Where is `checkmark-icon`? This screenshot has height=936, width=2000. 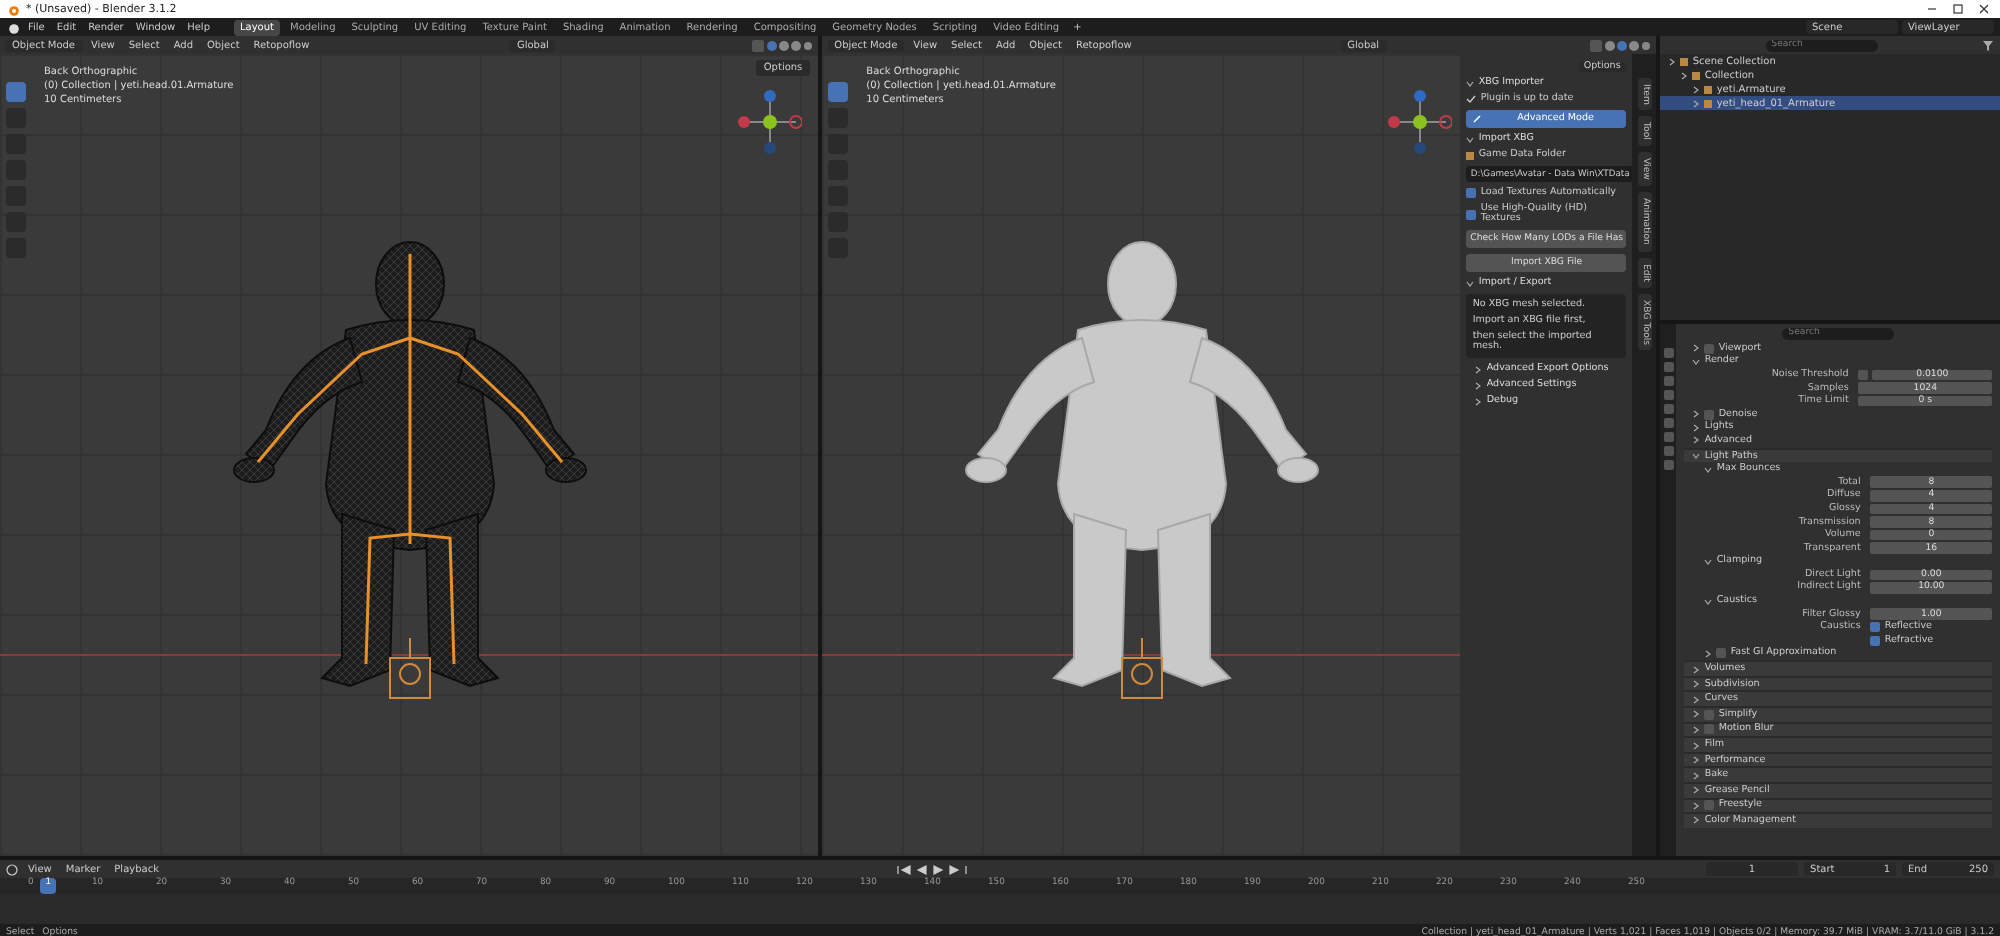 checkmark-icon is located at coordinates (1471, 99).